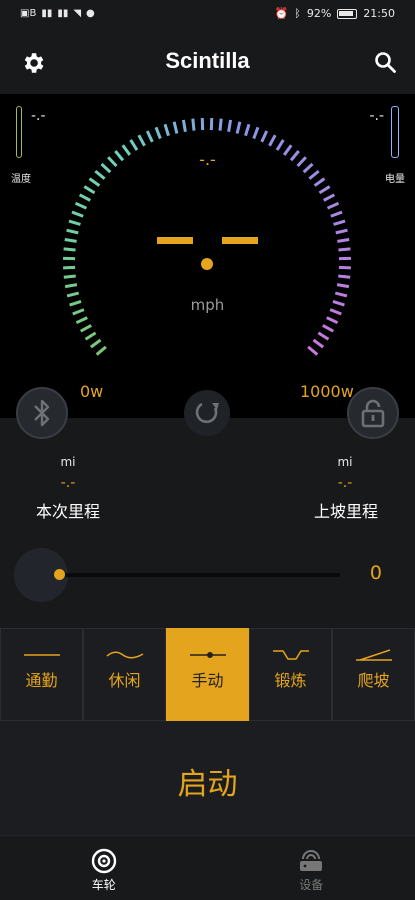 The image size is (415, 900). What do you see at coordinates (207, 264) in the screenshot?
I see `speed-needle-dot` at bounding box center [207, 264].